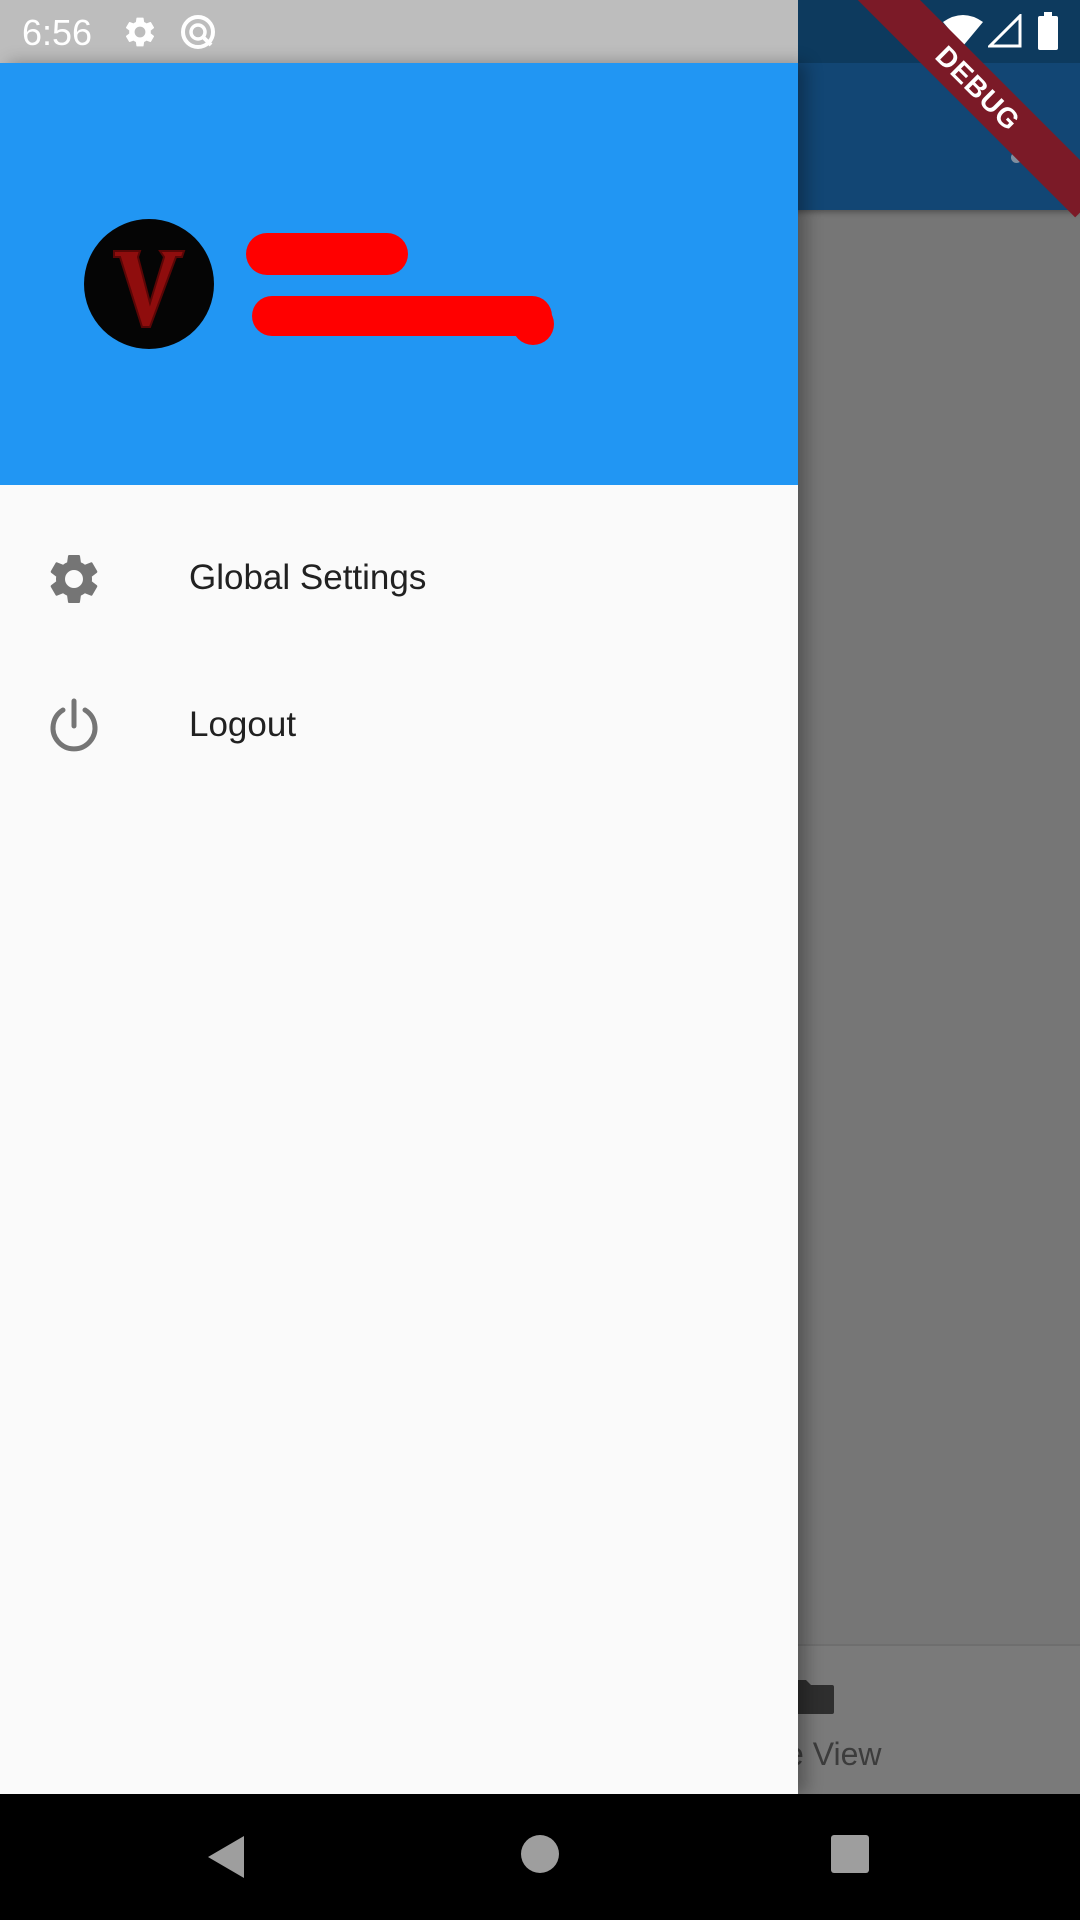 The height and width of the screenshot is (1920, 1080). I want to click on system-nav-bar, so click(540, 1857).